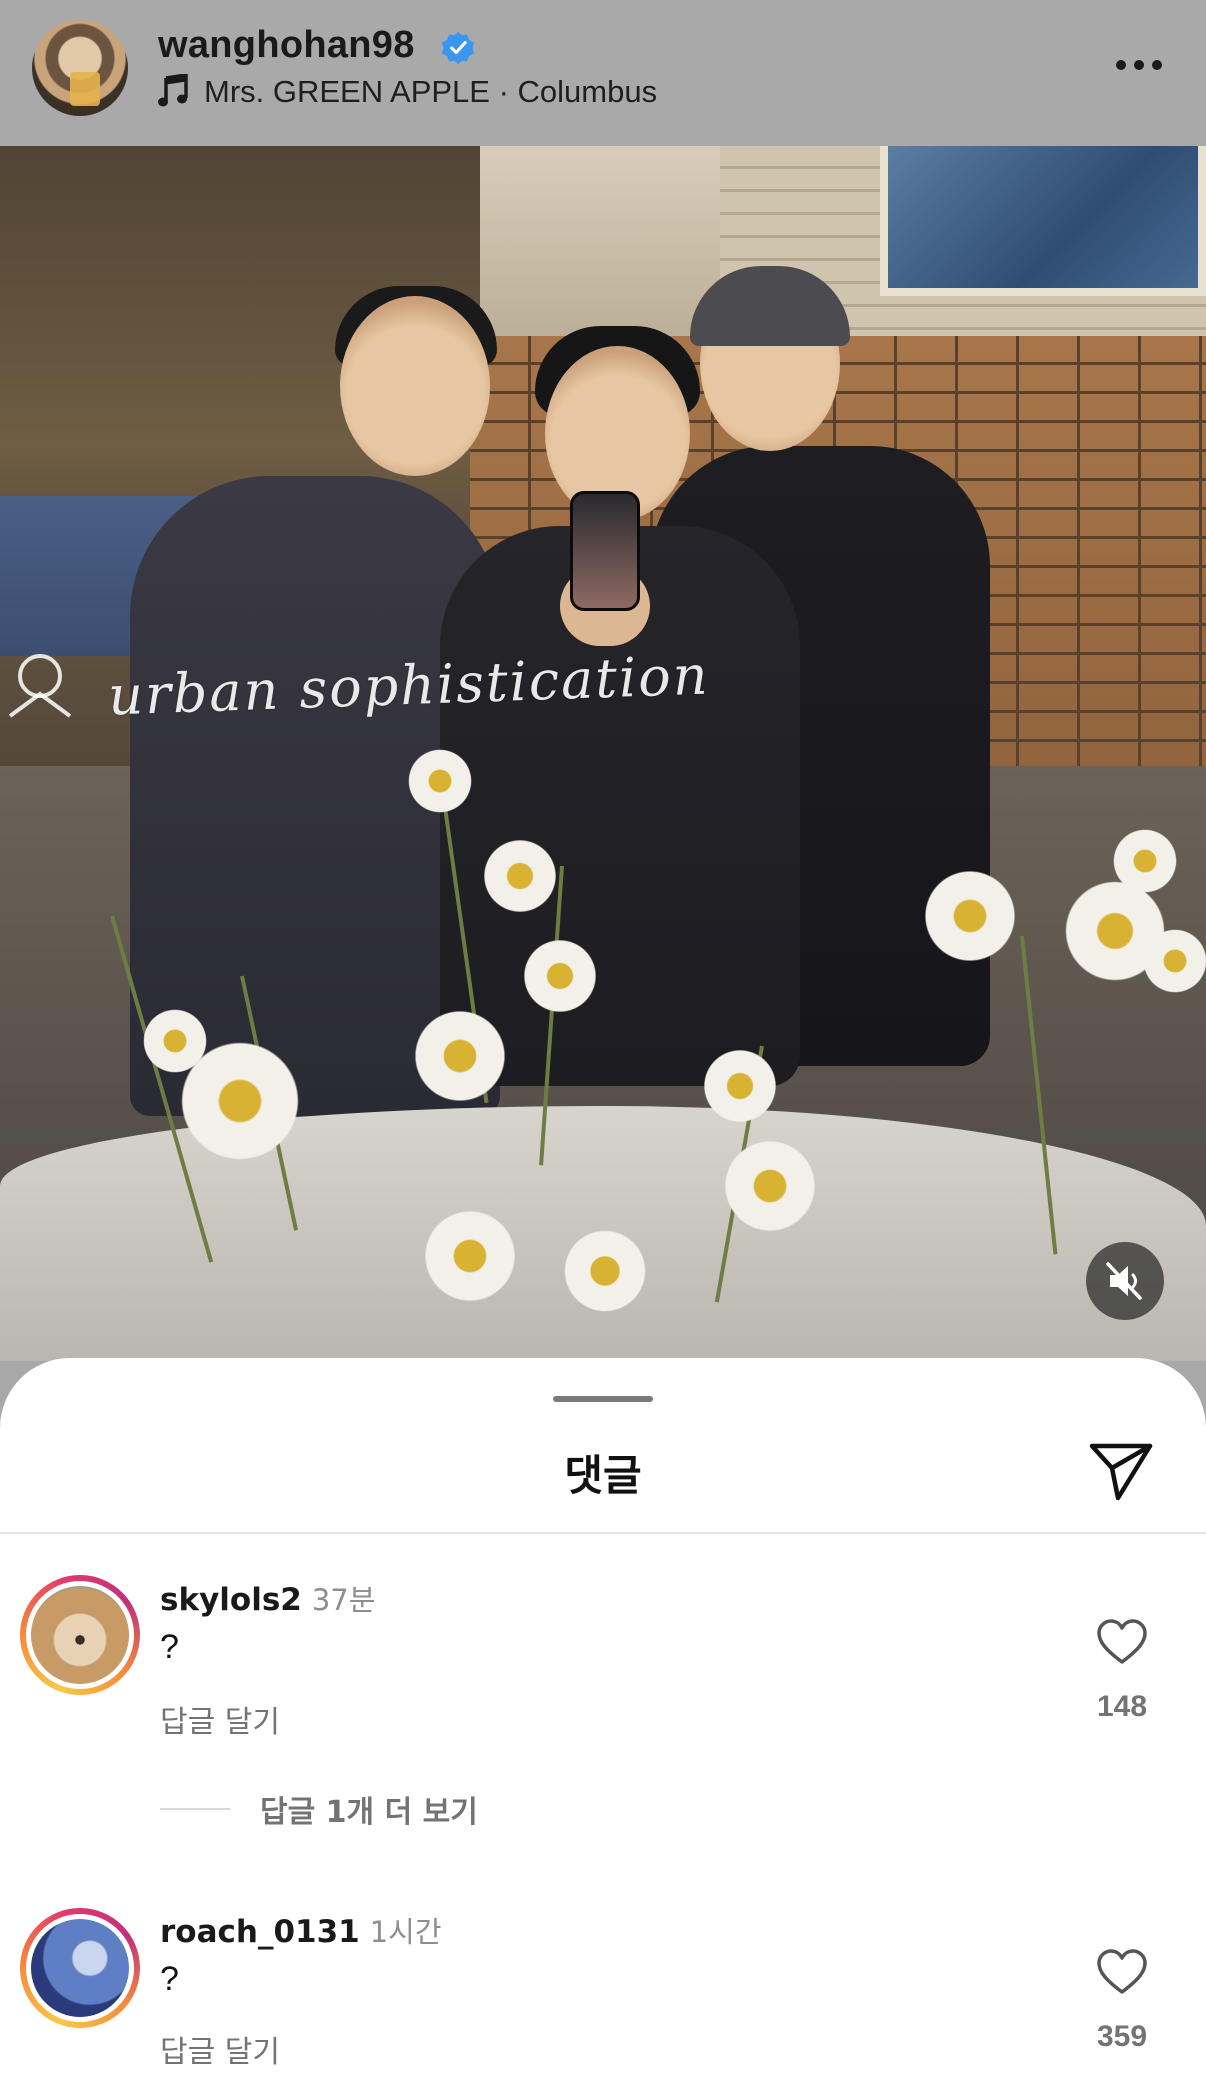 The height and width of the screenshot is (2086, 1206). What do you see at coordinates (603, 73) in the screenshot?
I see `post-header: wanghohan98 Mrs. GREEN APPLE · Columbus` at bounding box center [603, 73].